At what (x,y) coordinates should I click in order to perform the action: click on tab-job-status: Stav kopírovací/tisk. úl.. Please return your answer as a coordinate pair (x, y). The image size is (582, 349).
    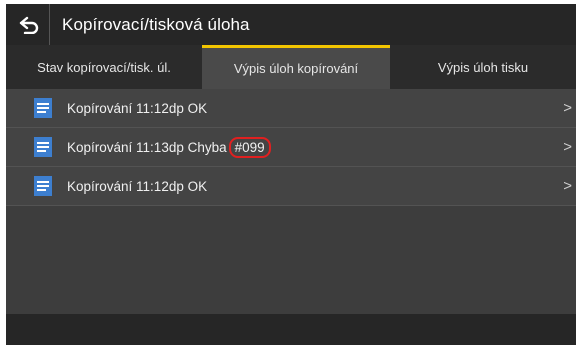
    Looking at the image, I should click on (104, 67).